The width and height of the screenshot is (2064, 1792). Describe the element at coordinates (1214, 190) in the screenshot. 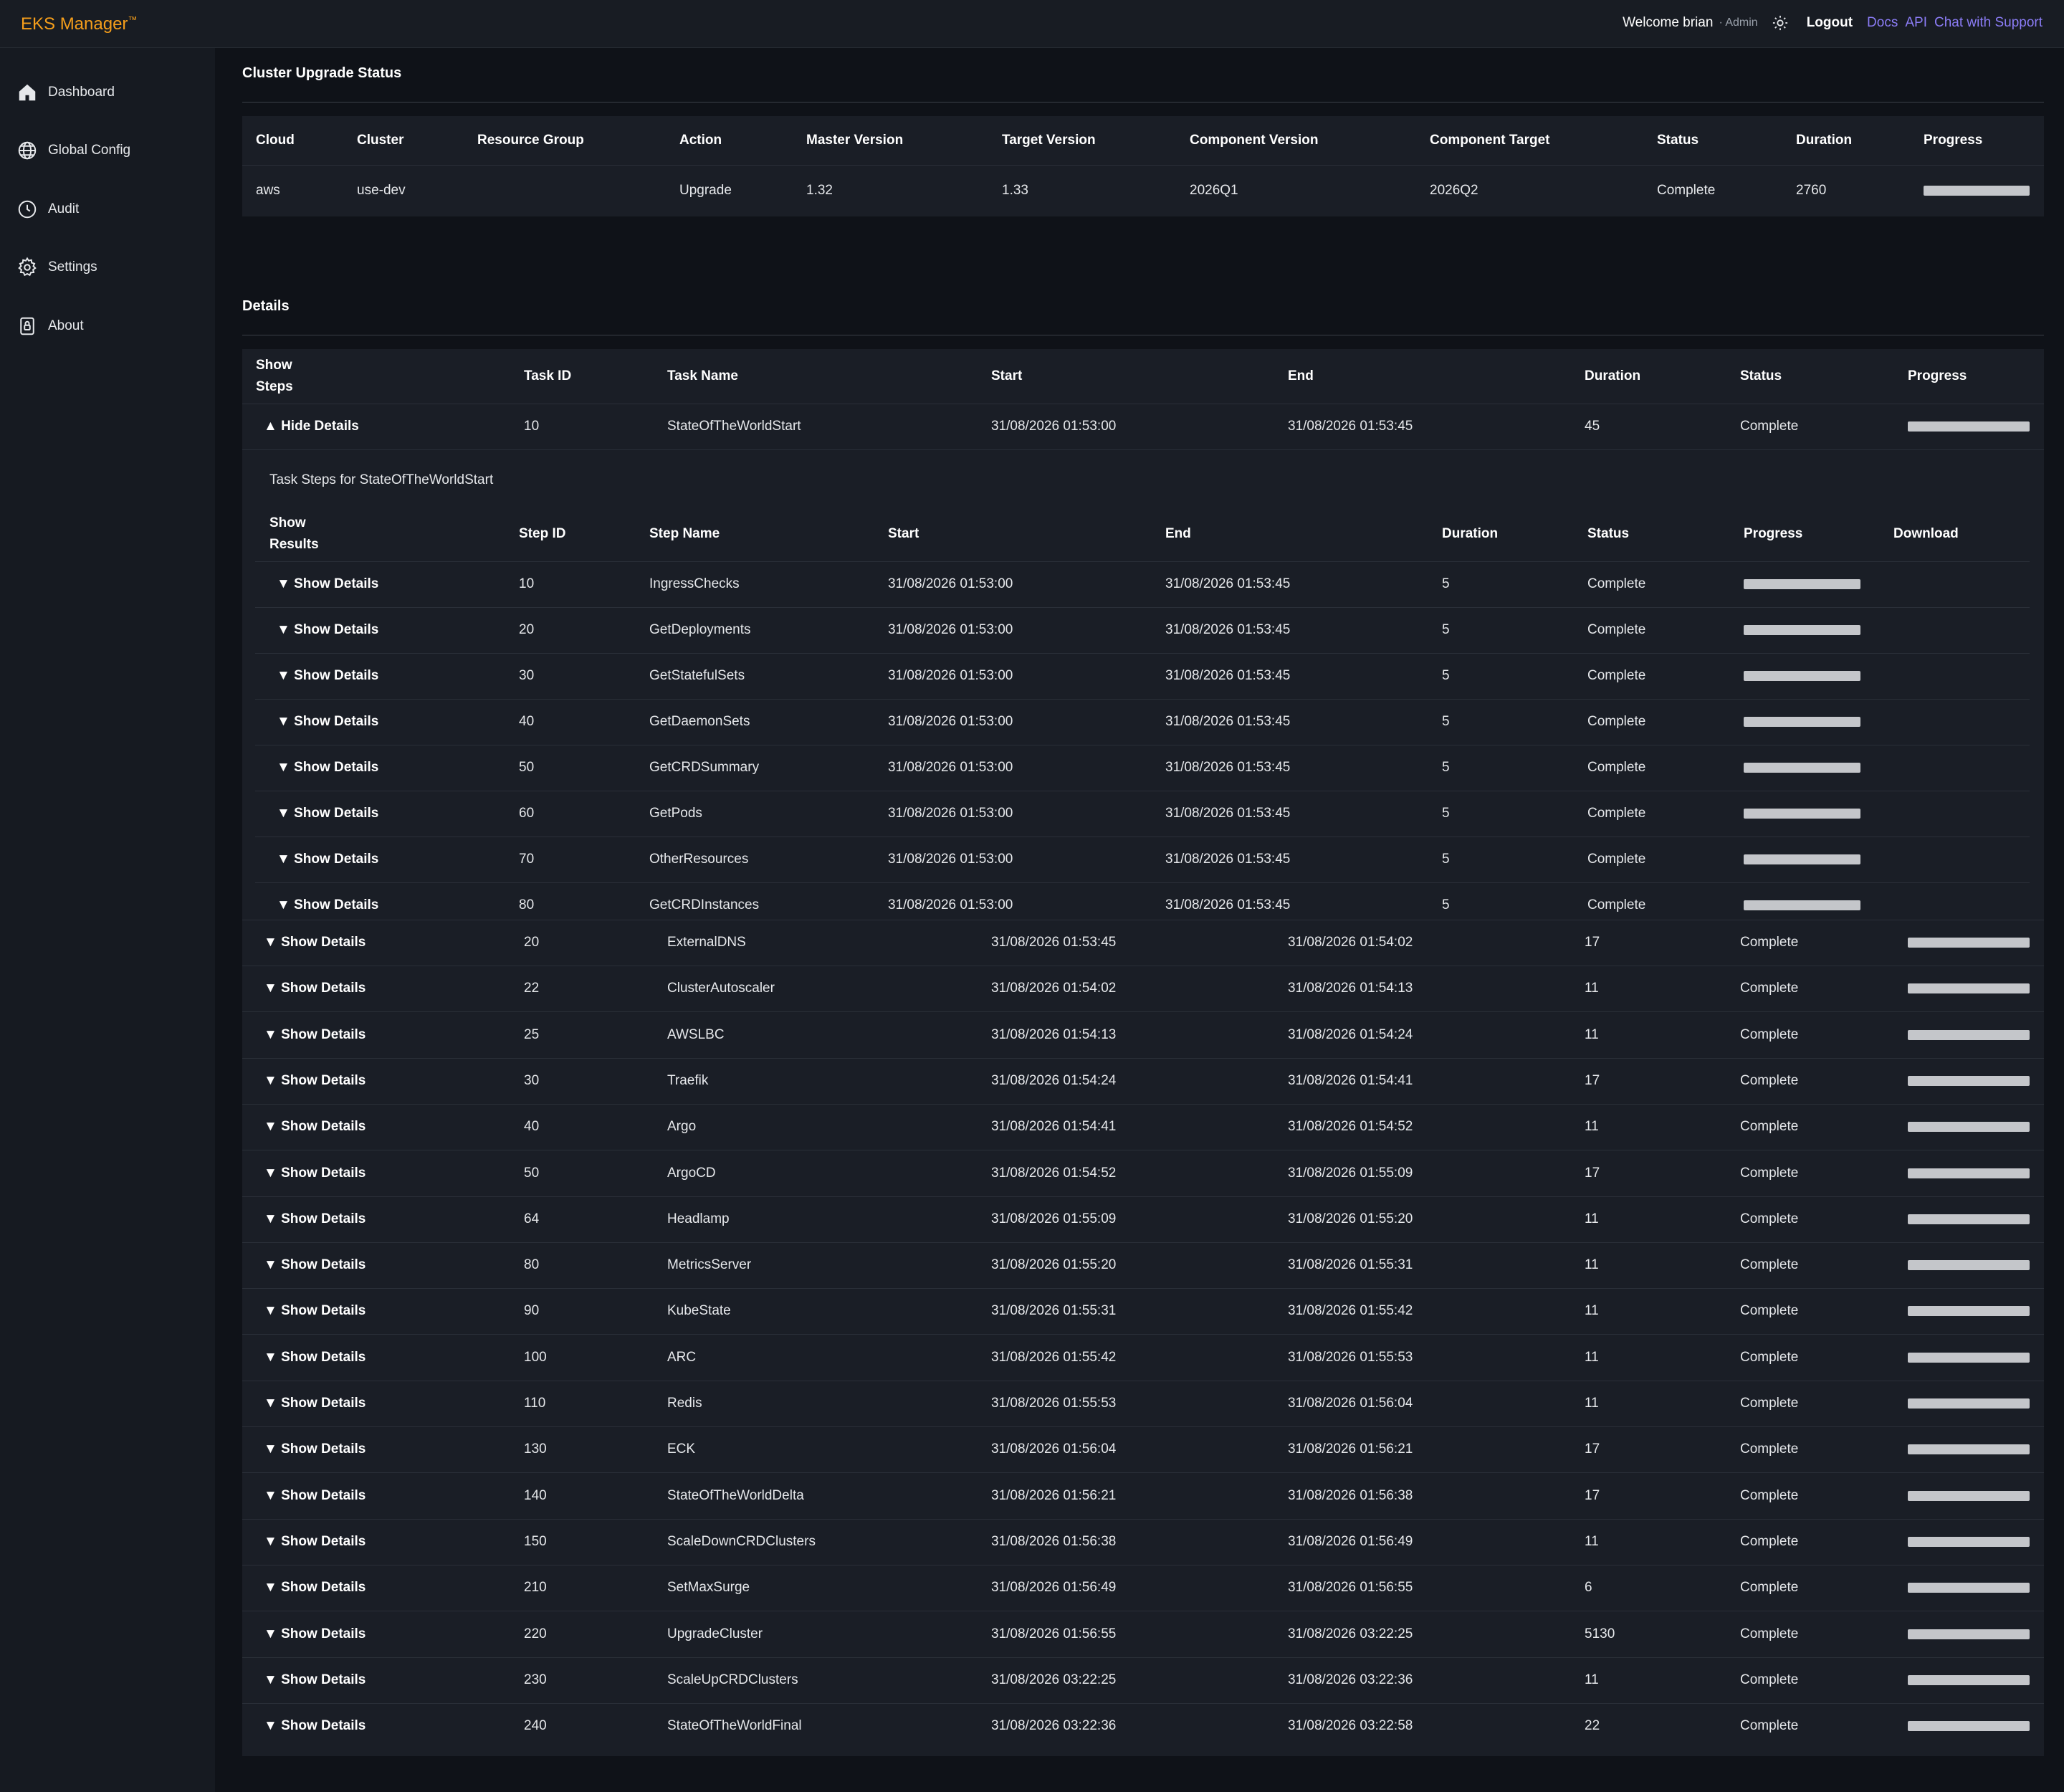

I see `cell-component-version: 2026Q1` at that location.